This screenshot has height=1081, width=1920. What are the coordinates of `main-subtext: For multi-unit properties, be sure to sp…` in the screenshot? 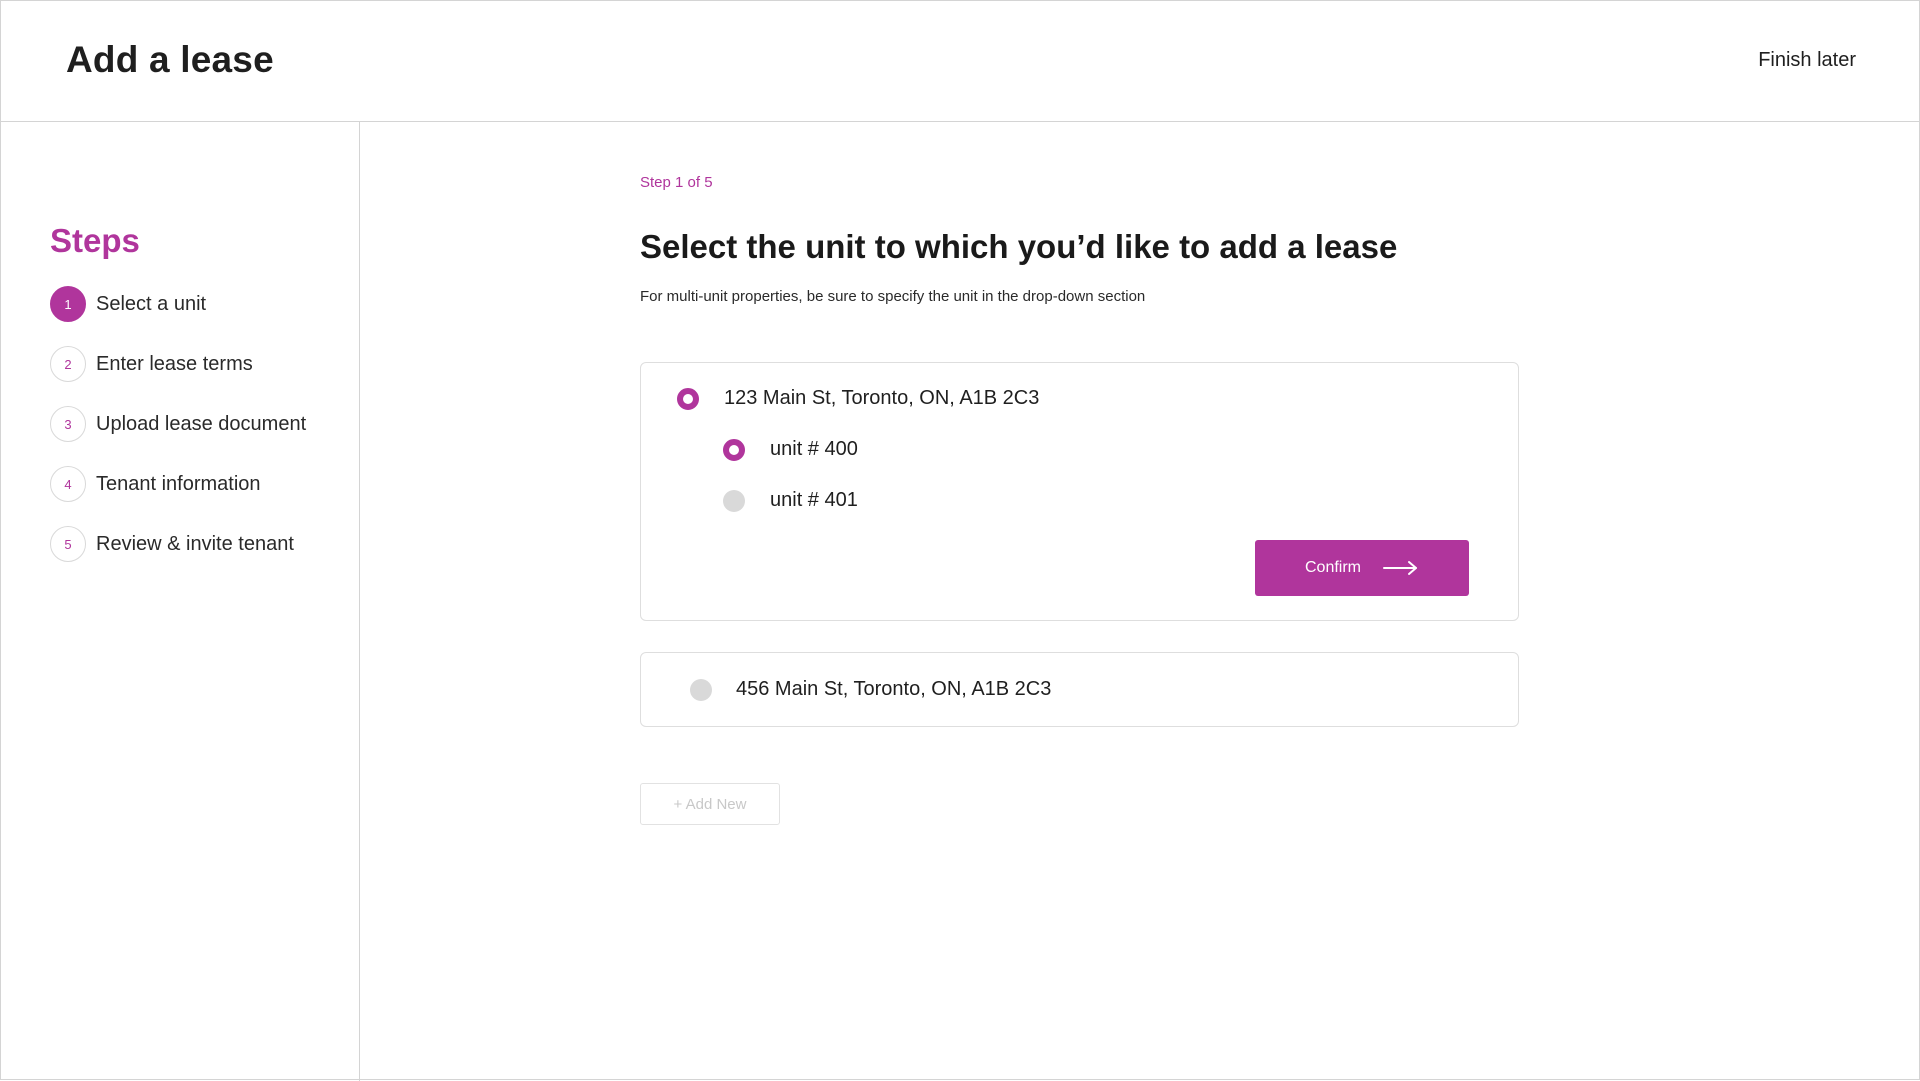 It's located at (893, 296).